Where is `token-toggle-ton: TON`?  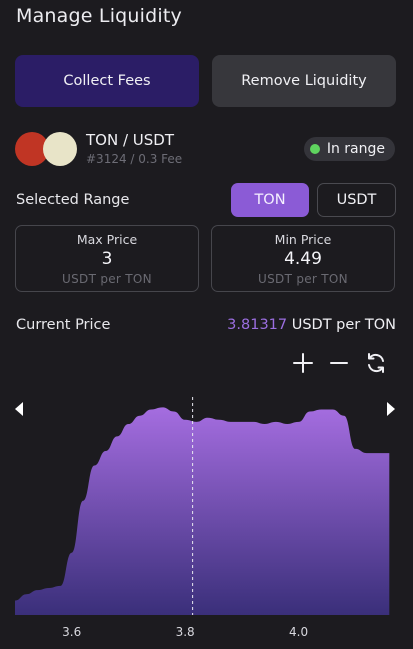 token-toggle-ton: TON is located at coordinates (270, 200).